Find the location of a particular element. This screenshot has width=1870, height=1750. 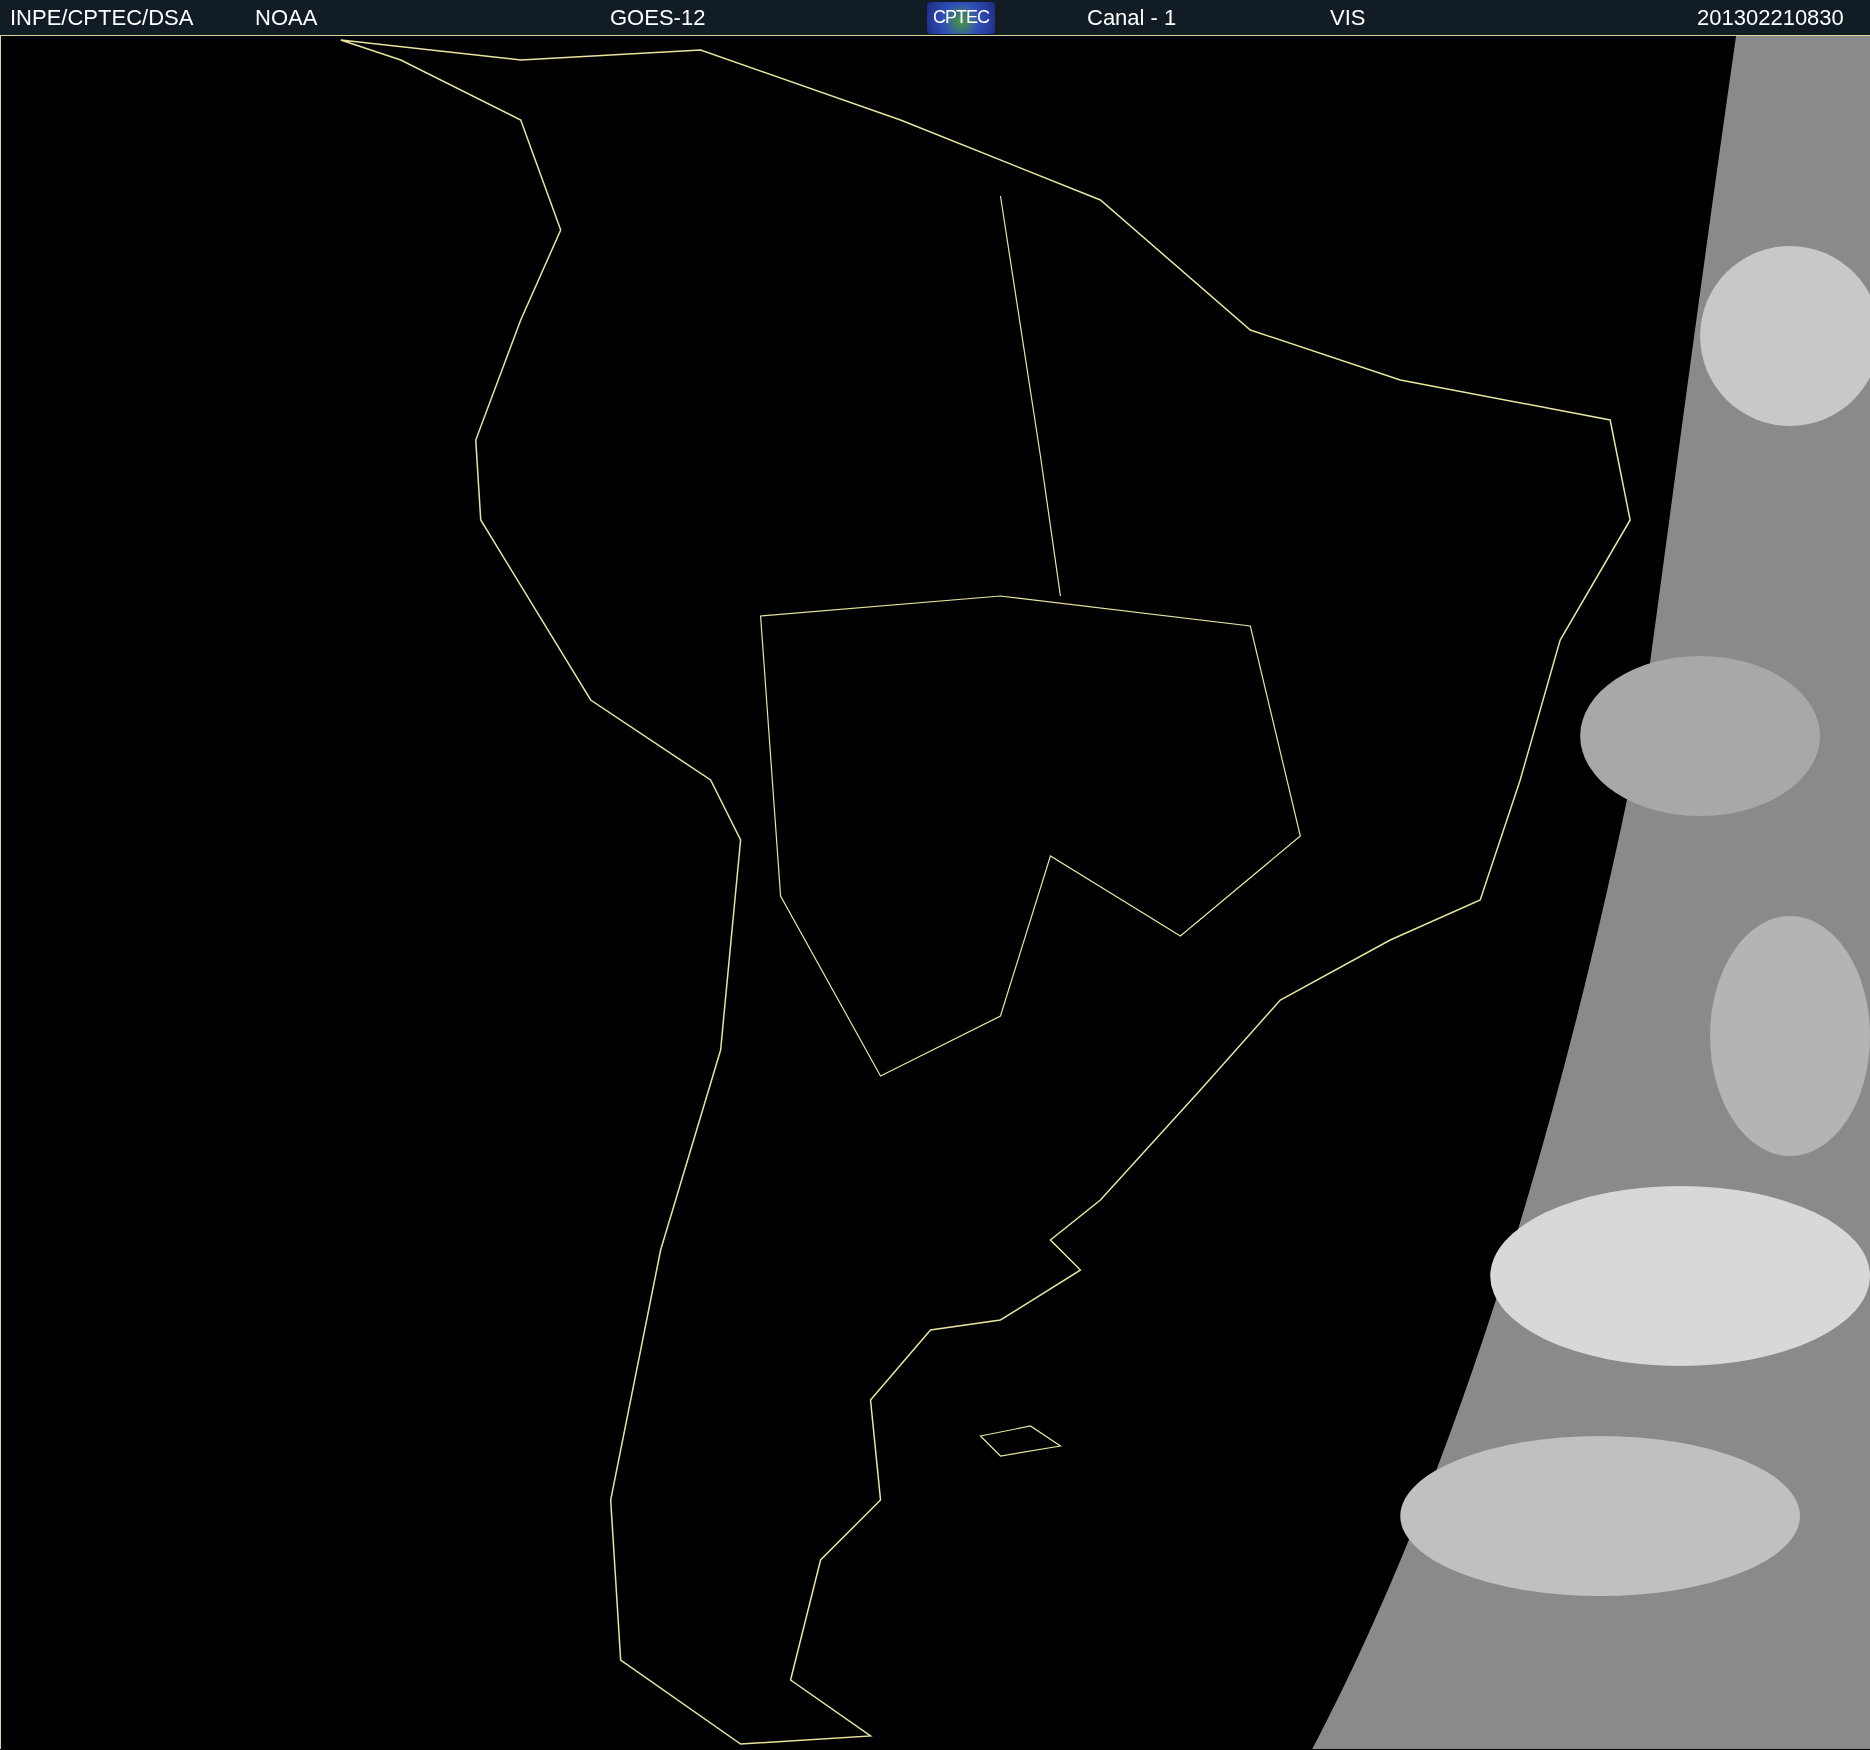

header-label: 201302210830 is located at coordinates (1770, 17).